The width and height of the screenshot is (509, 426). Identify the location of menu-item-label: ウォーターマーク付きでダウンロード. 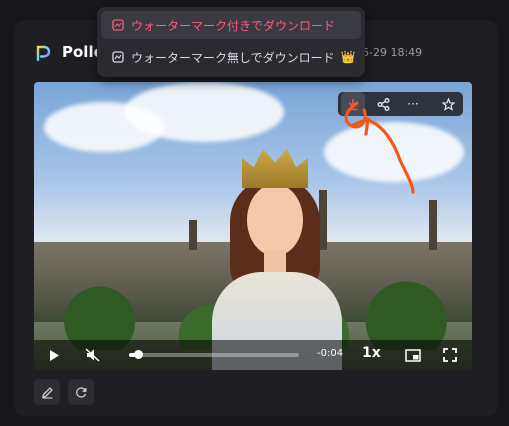
(233, 25).